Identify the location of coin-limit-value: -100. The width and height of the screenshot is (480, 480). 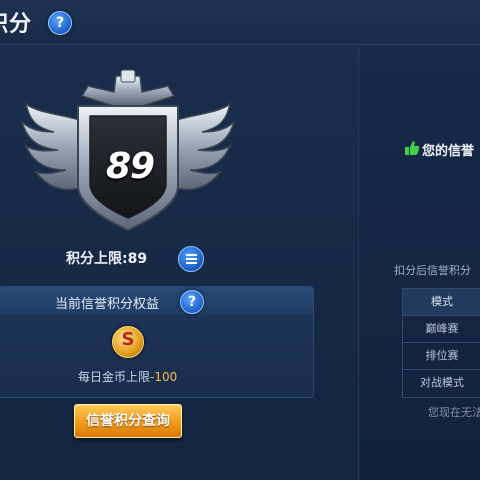
(164, 377).